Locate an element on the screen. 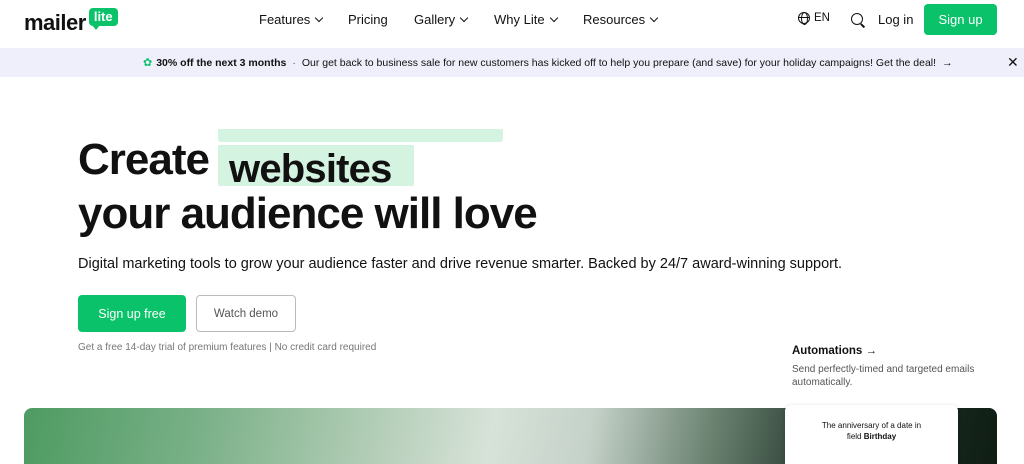 This screenshot has height=464, width=1024. nav-gallery-label: Gallery is located at coordinates (435, 19).